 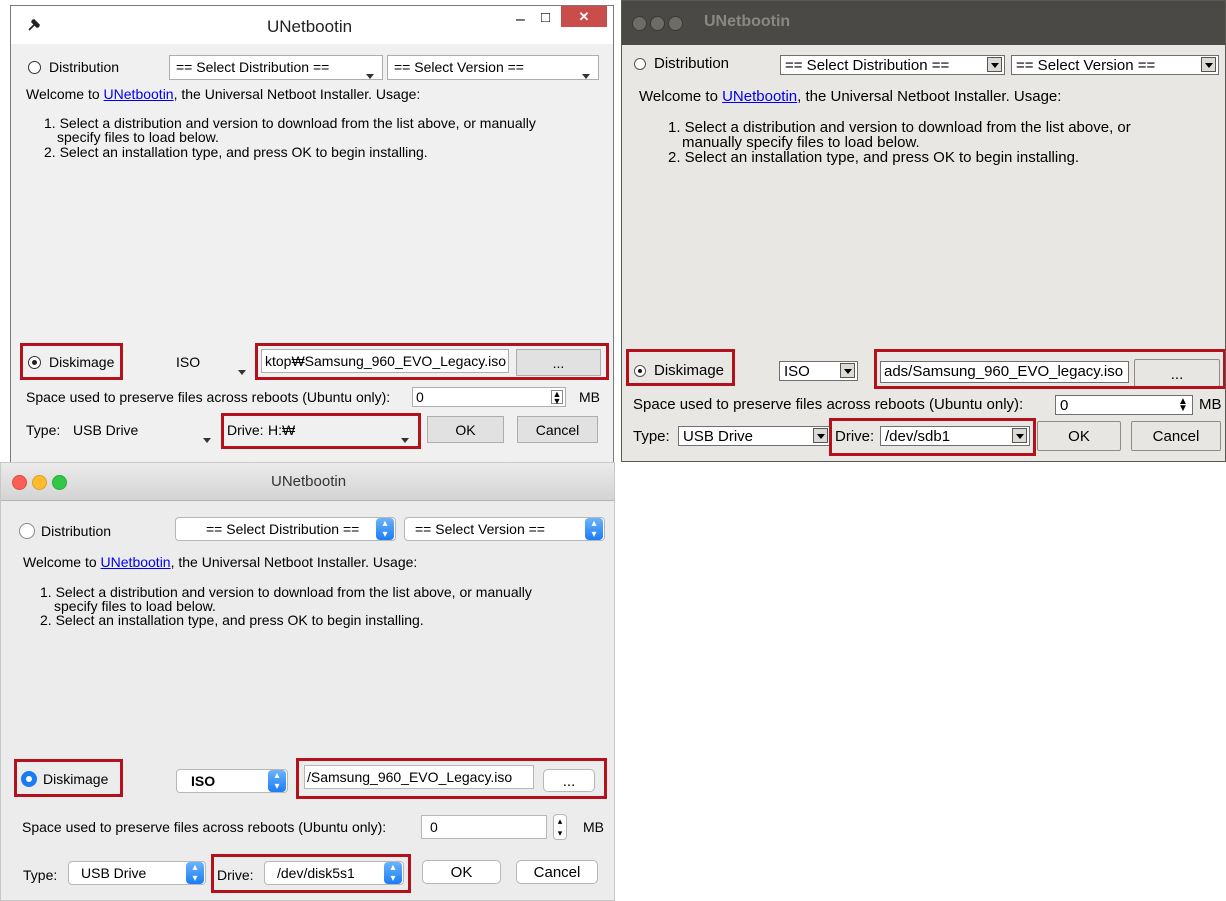 What do you see at coordinates (484, 827) in the screenshot?
I see `space-spinbox: 0` at bounding box center [484, 827].